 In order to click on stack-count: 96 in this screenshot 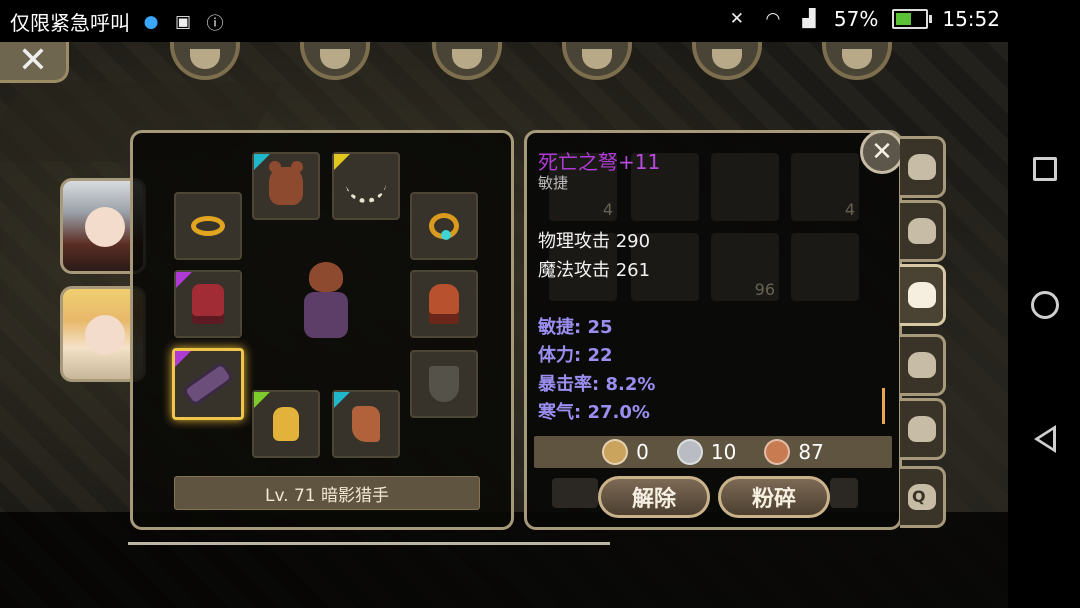, I will do `click(764, 289)`.